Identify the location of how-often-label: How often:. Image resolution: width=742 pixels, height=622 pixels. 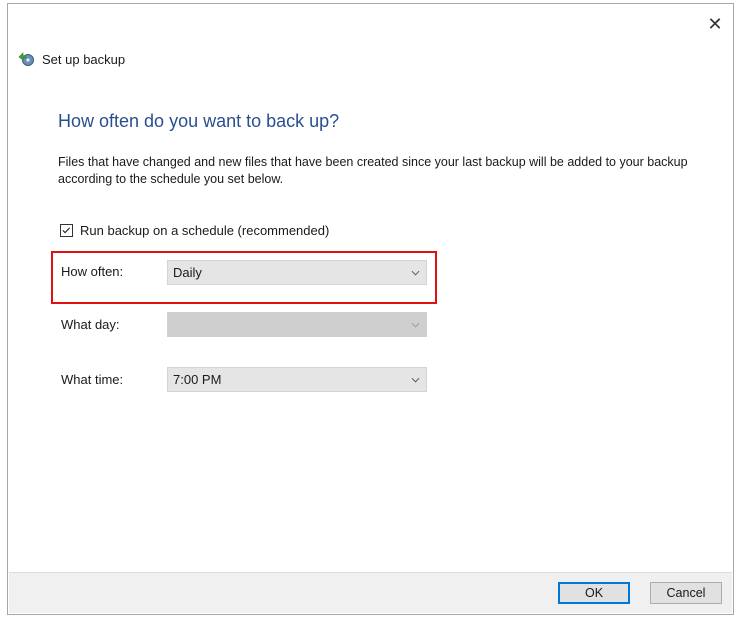
(92, 271).